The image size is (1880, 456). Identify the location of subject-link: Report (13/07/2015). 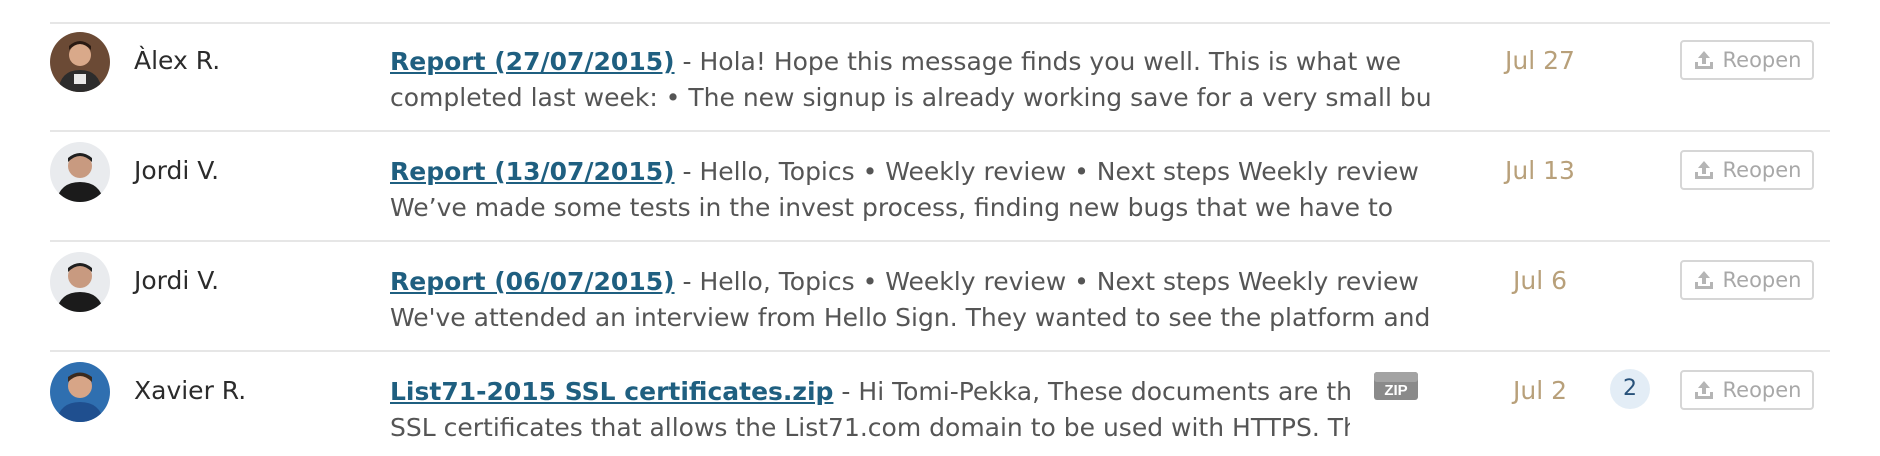
(532, 171).